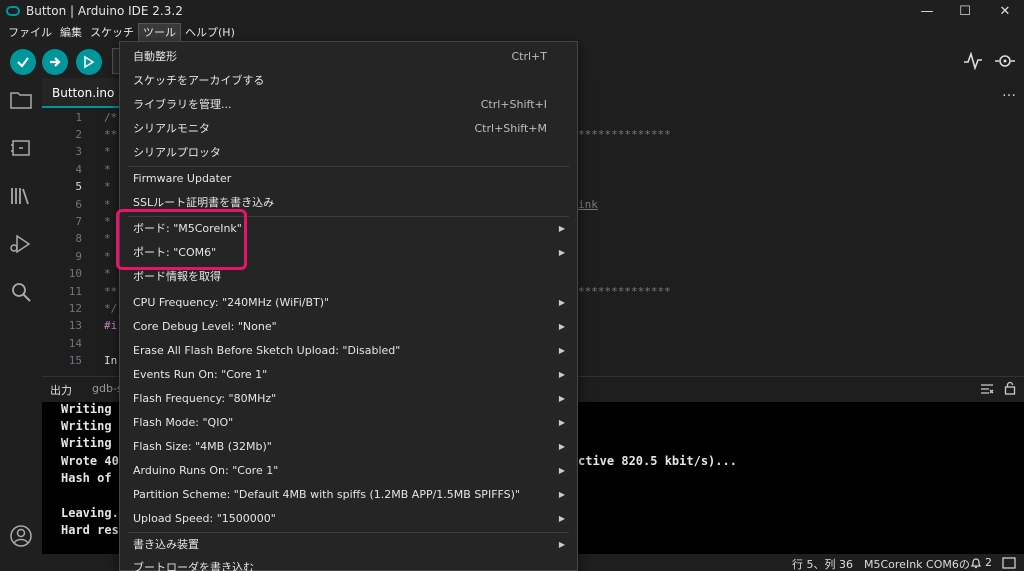  I want to click on line-number: 6, so click(78, 204).